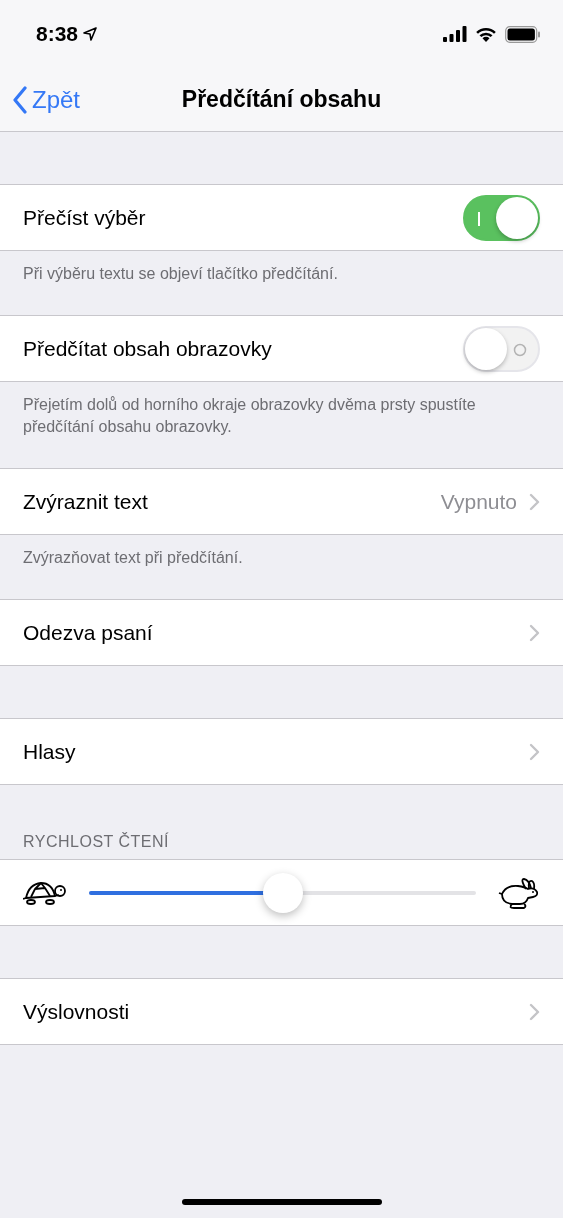 The image size is (563, 1218). What do you see at coordinates (90, 34) in the screenshot?
I see `location-arrow-icon` at bounding box center [90, 34].